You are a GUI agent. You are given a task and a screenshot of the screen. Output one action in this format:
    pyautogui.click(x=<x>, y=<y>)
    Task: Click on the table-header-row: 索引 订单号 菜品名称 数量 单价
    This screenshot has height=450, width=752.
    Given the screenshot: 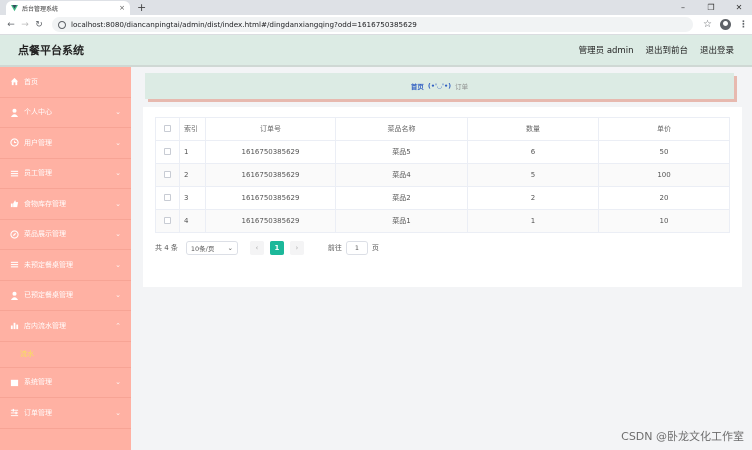 What is the action you would take?
    pyautogui.click(x=442, y=129)
    